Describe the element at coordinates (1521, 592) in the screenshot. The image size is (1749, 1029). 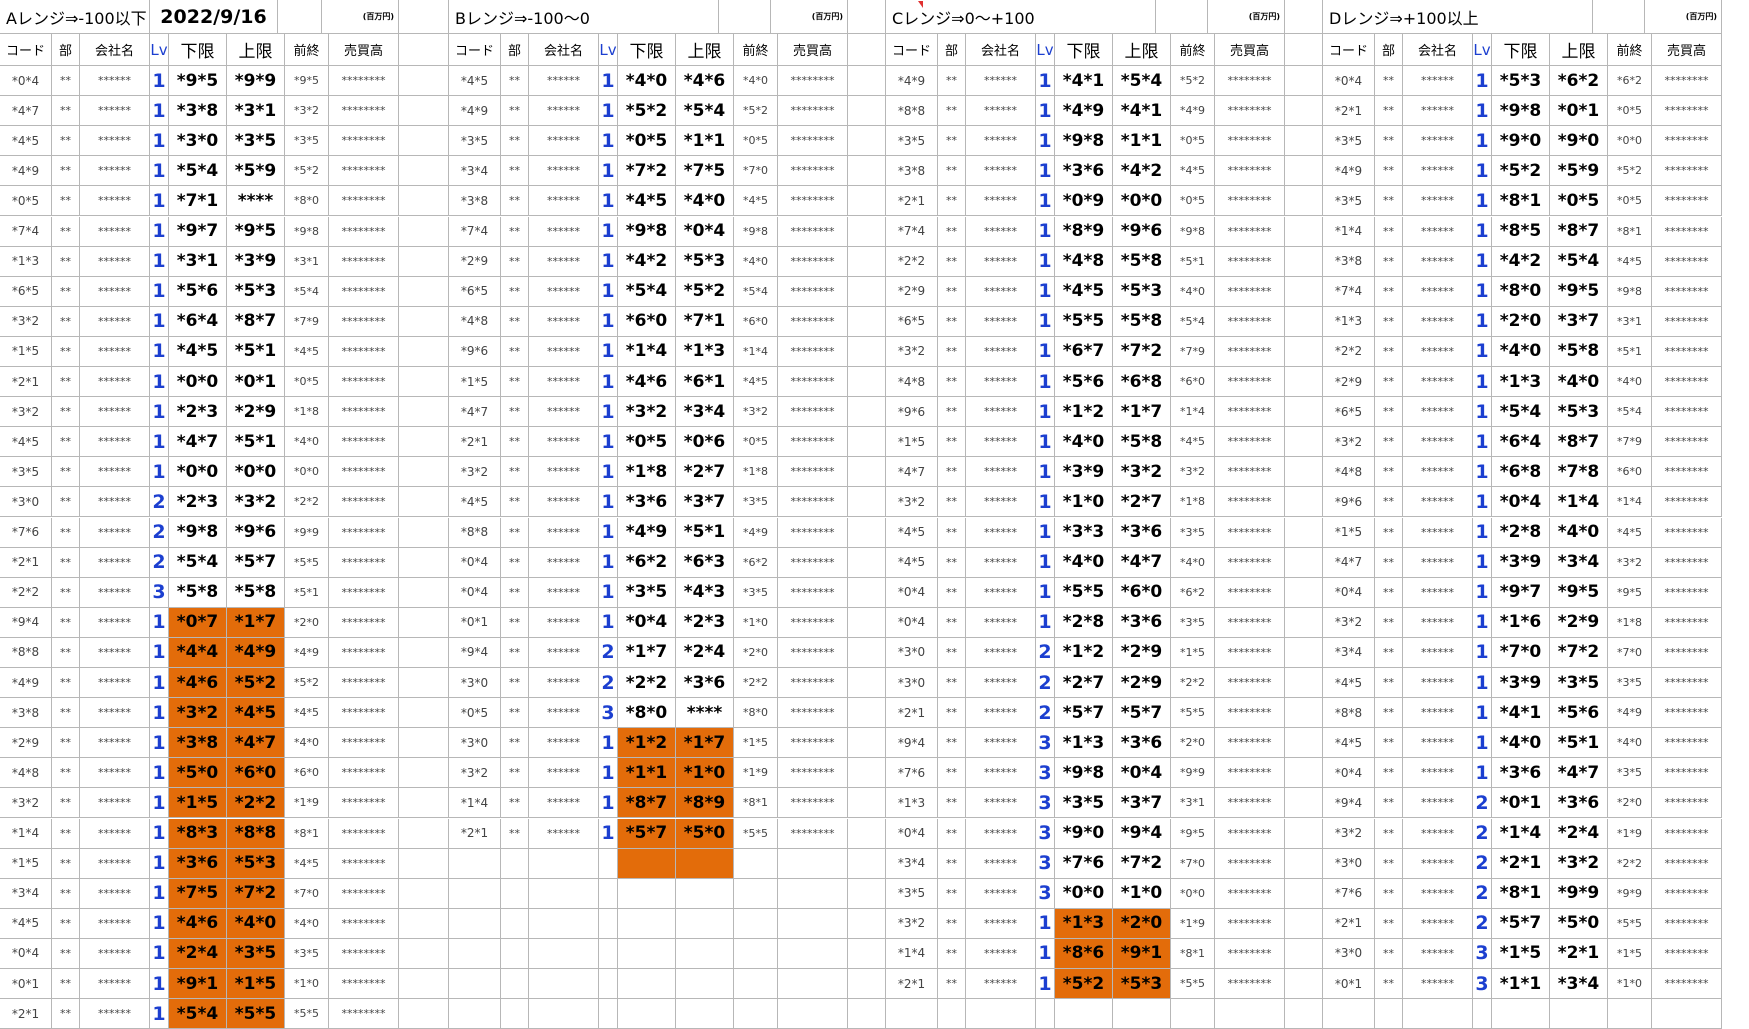
I see `cell-lower: *9*7` at that location.